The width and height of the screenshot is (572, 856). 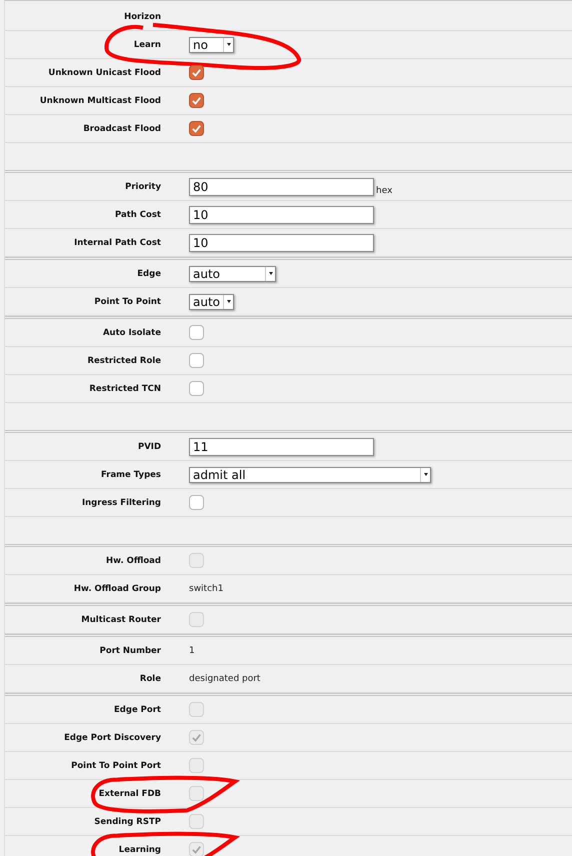 What do you see at coordinates (192, 651) in the screenshot?
I see `field-value: 1` at bounding box center [192, 651].